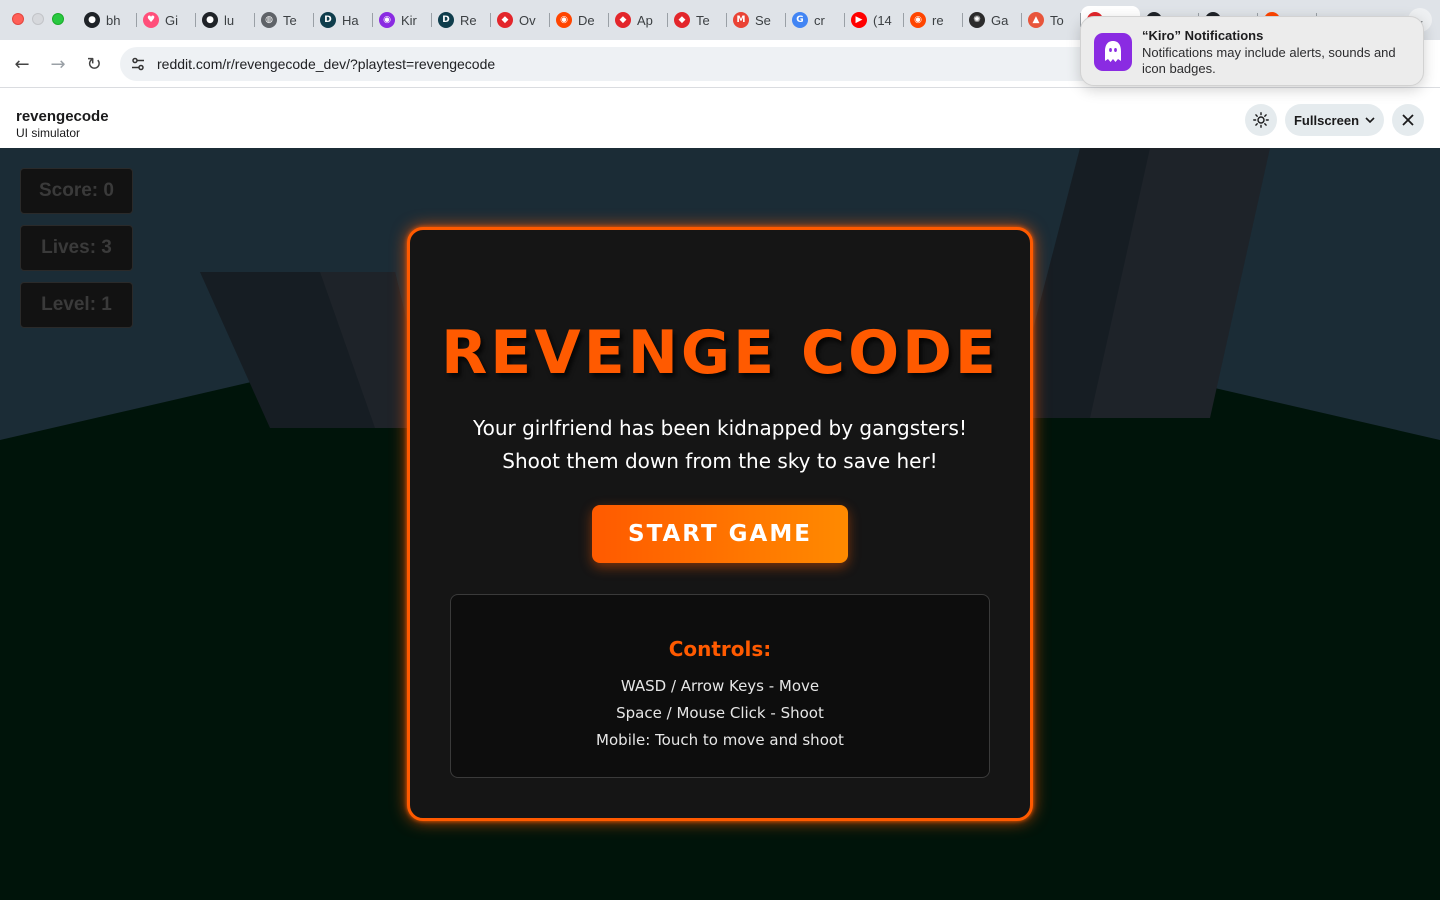 The width and height of the screenshot is (1440, 900). I want to click on tab-label: Re, so click(468, 20).